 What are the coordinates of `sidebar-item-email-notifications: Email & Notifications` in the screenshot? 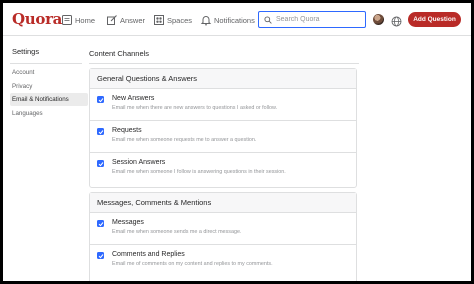 It's located at (49, 99).